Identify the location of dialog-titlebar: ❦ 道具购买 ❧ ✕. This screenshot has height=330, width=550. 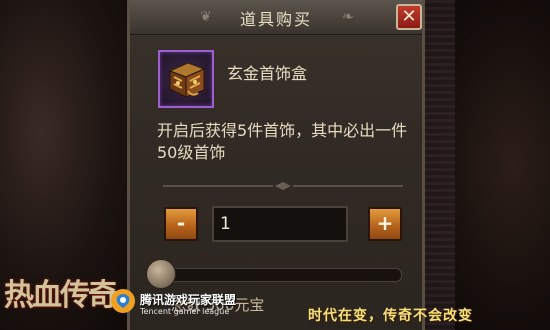
(276, 17).